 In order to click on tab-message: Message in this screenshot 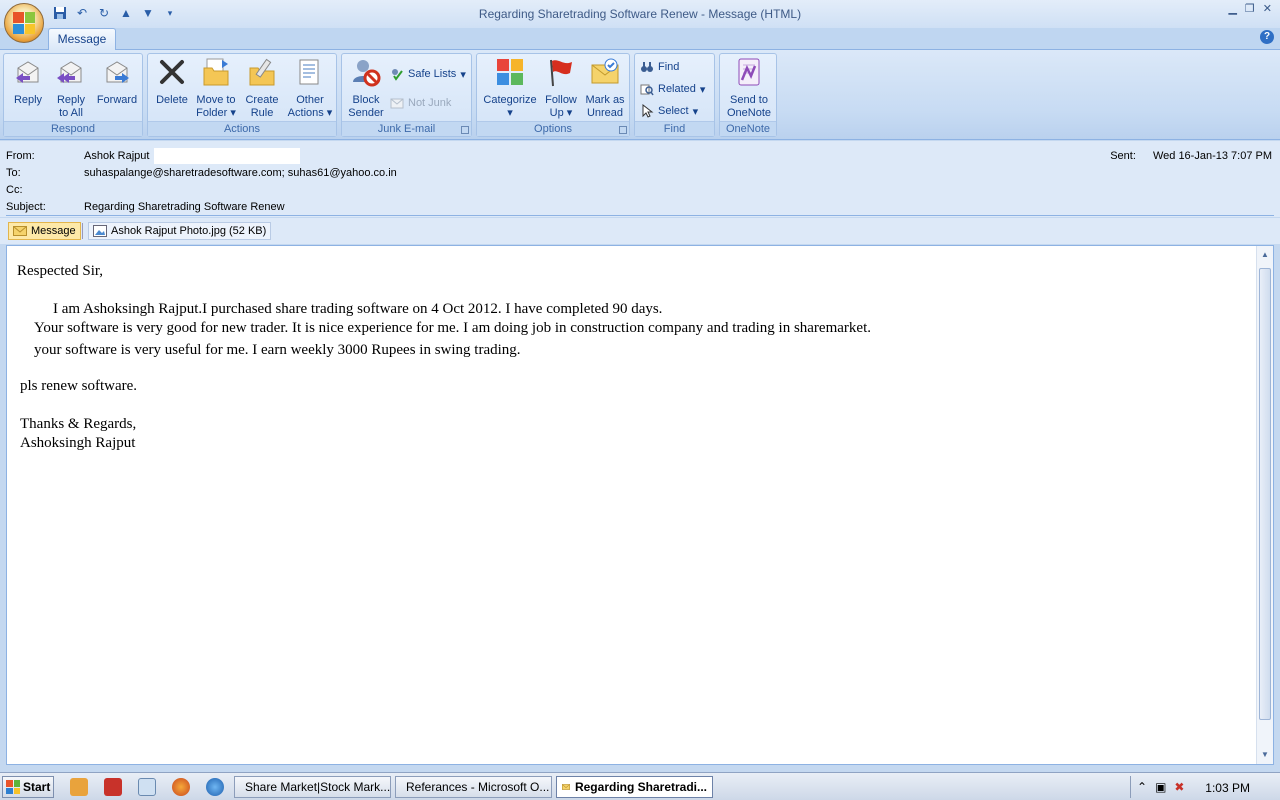, I will do `click(82, 39)`.